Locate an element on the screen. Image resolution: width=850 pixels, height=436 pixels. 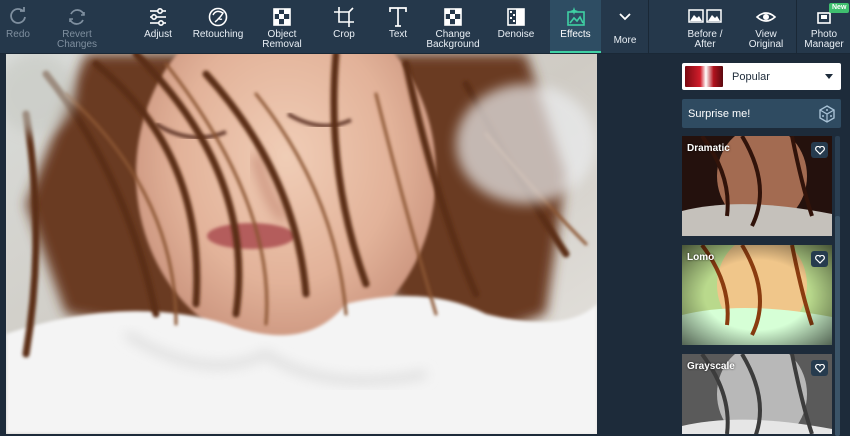
before-after-icon is located at coordinates (705, 16).